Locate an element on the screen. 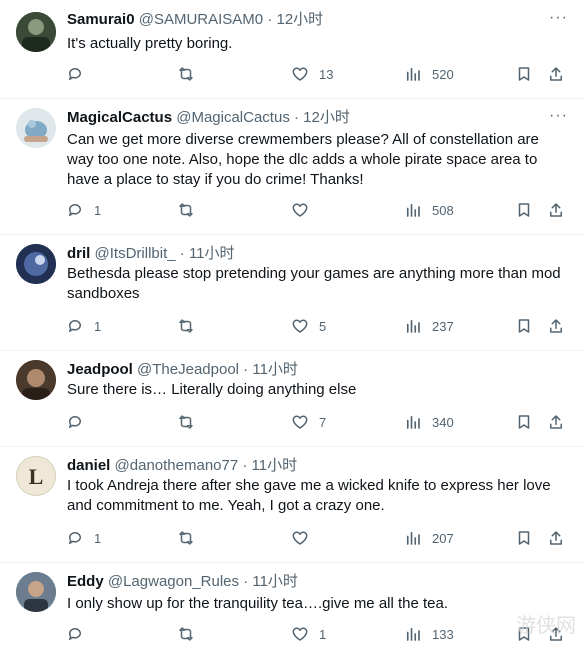 Image resolution: width=584 pixels, height=654 pixels. like-button: 1 is located at coordinates (308, 634).